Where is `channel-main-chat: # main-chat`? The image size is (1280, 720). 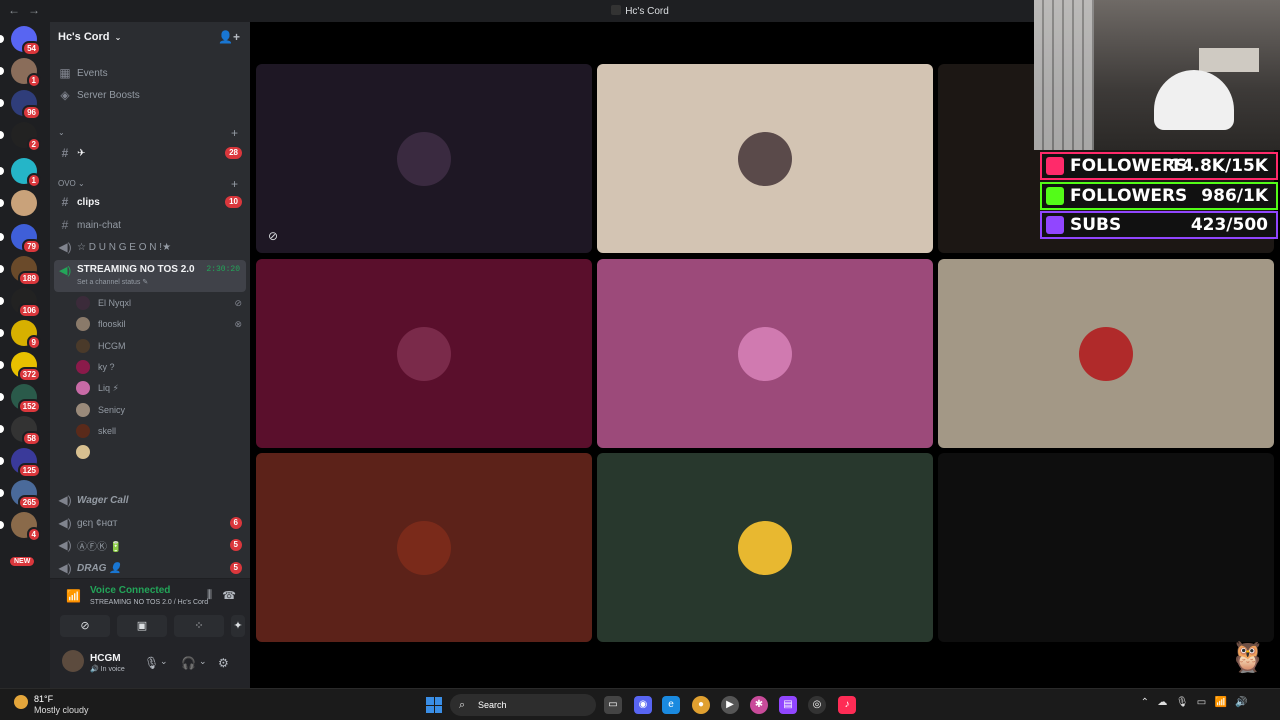
channel-main-chat: # main-chat is located at coordinates (150, 225).